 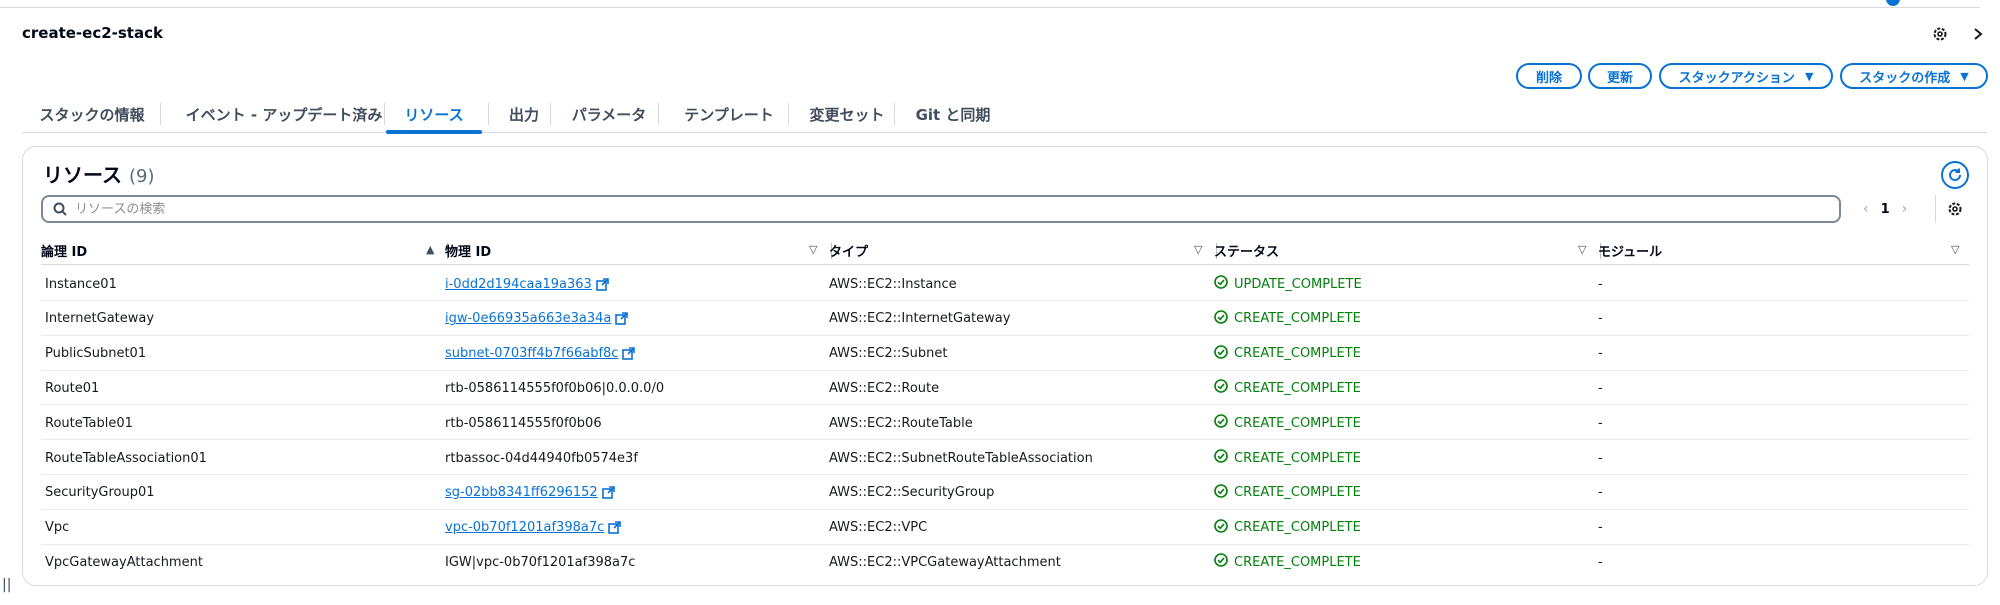 I want to click on delete-button-label: 削除, so click(x=1548, y=78).